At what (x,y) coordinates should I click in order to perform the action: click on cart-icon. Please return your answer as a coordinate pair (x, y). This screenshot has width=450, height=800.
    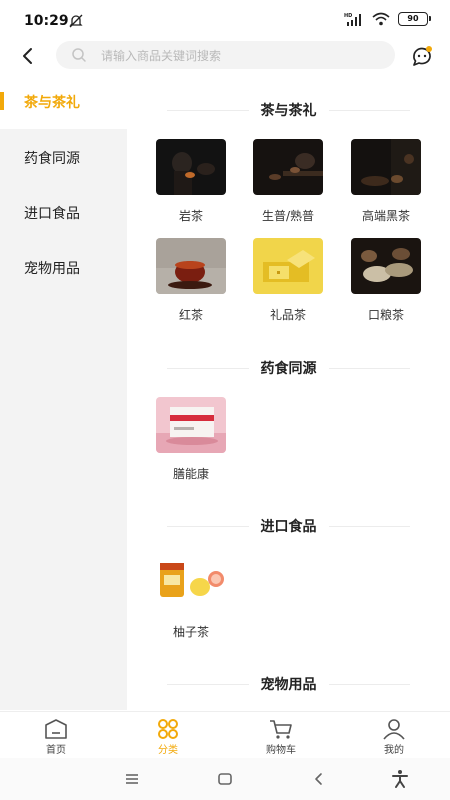
    Looking at the image, I should click on (281, 729).